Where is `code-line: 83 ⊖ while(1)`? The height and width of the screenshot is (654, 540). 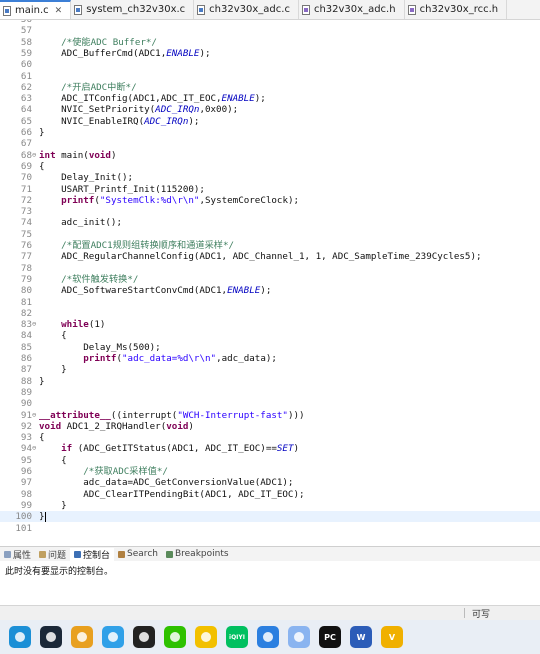 code-line: 83 ⊖ while(1) is located at coordinates (270, 324).